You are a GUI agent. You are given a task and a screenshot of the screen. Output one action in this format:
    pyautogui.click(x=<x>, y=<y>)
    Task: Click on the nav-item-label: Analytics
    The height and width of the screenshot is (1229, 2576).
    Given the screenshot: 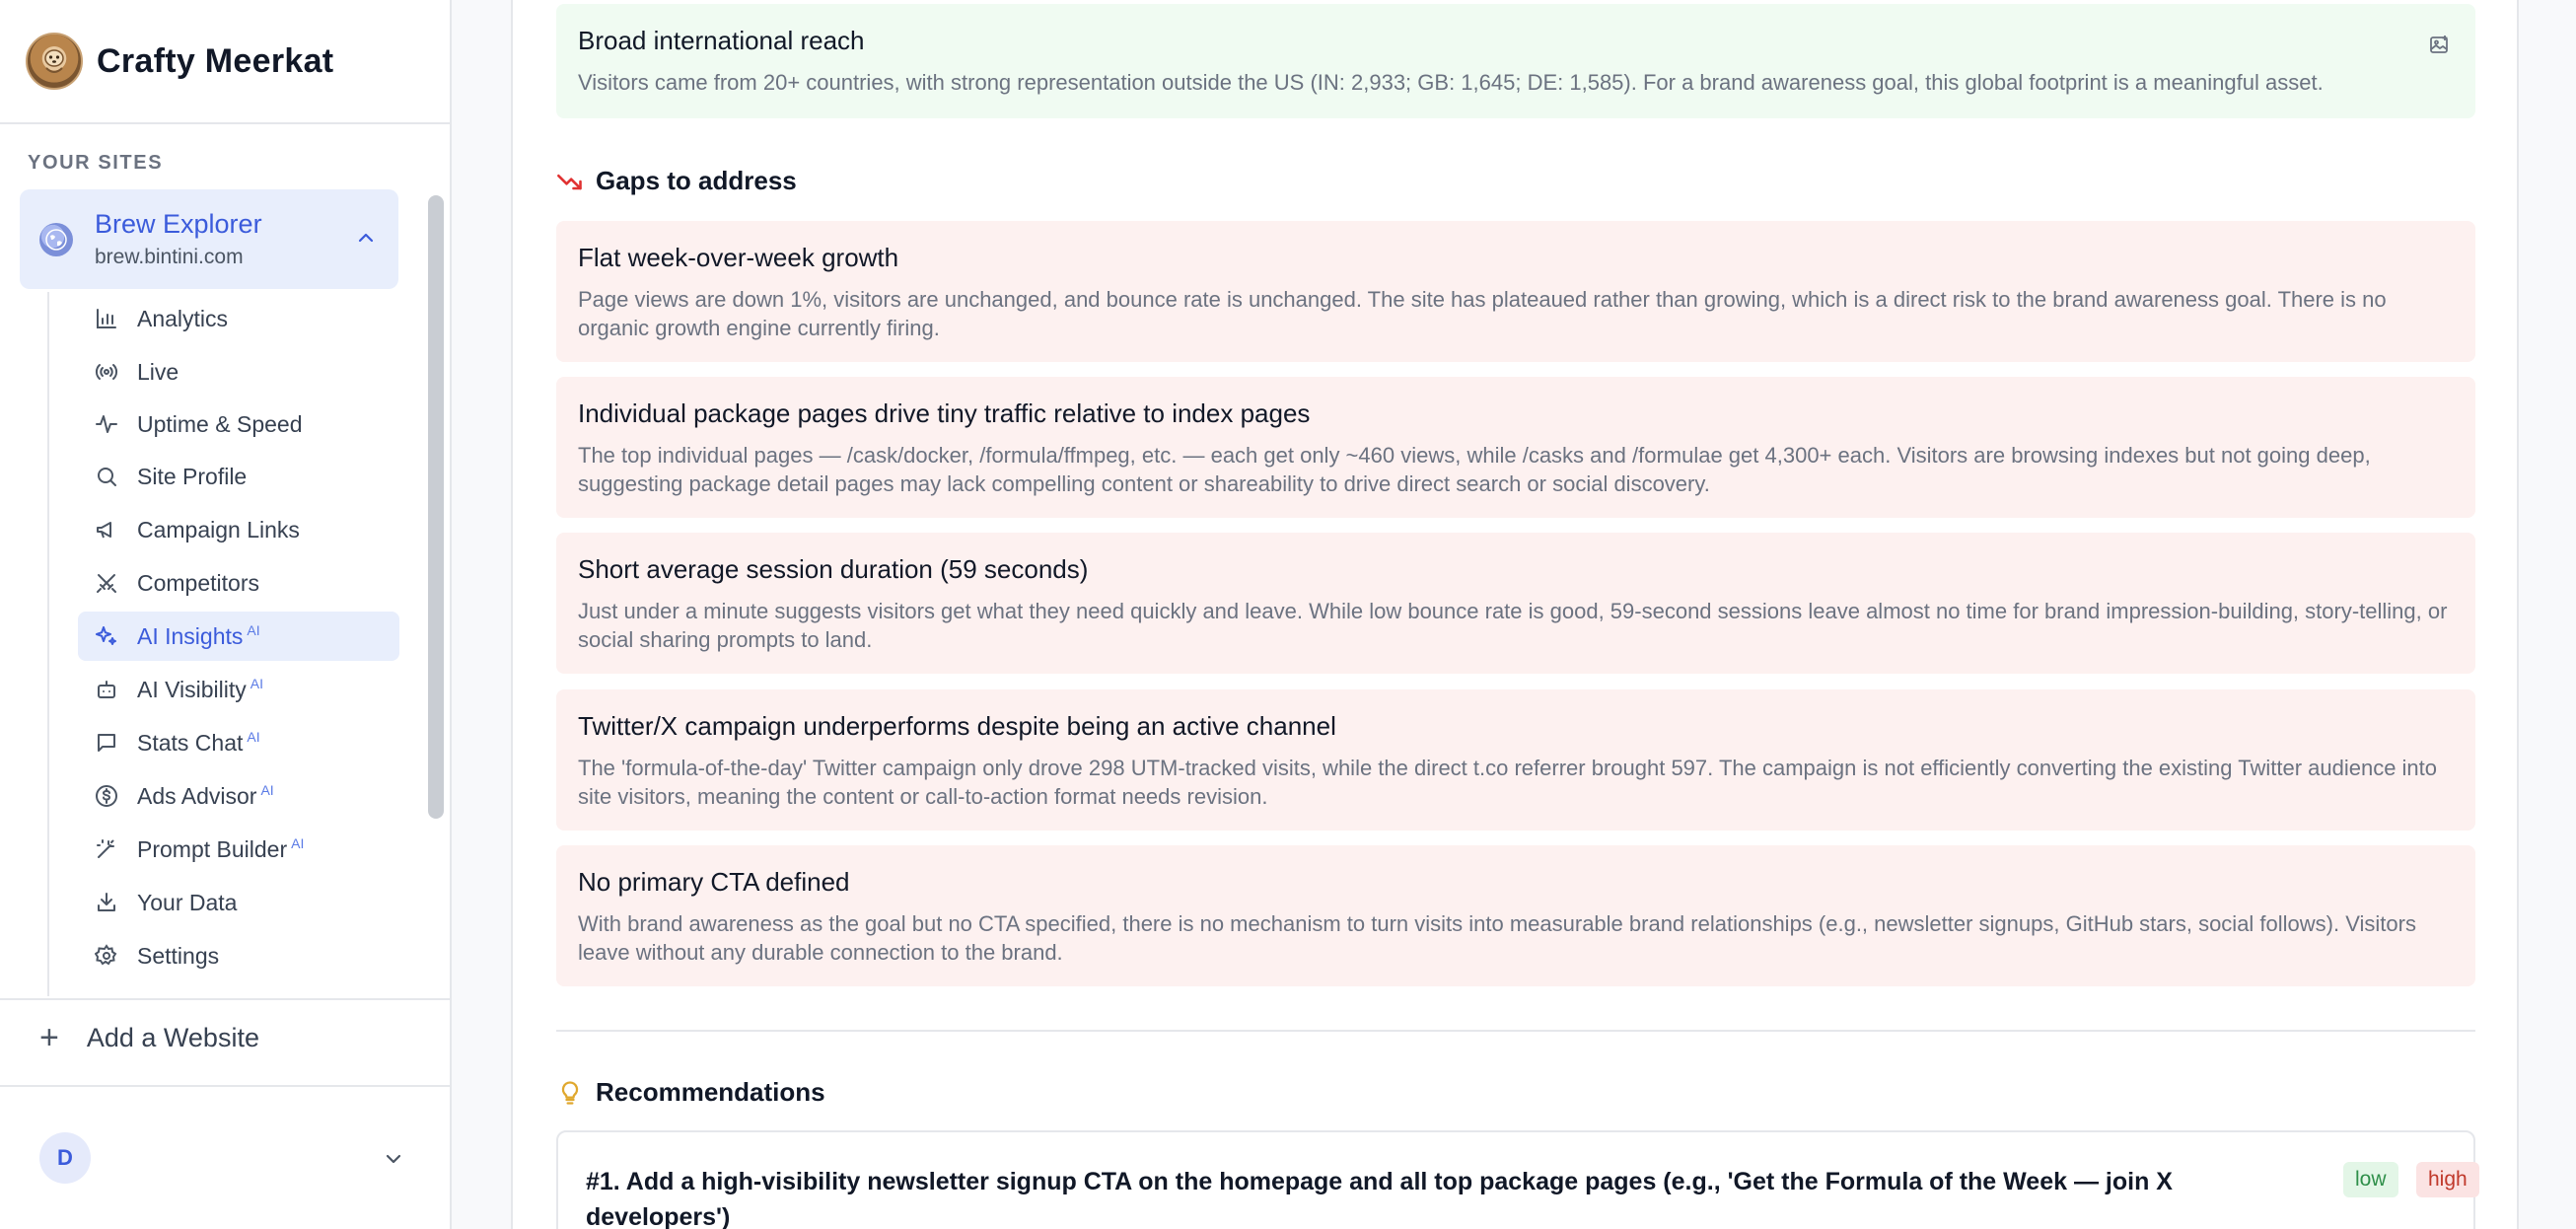 What is the action you would take?
    pyautogui.click(x=183, y=318)
    